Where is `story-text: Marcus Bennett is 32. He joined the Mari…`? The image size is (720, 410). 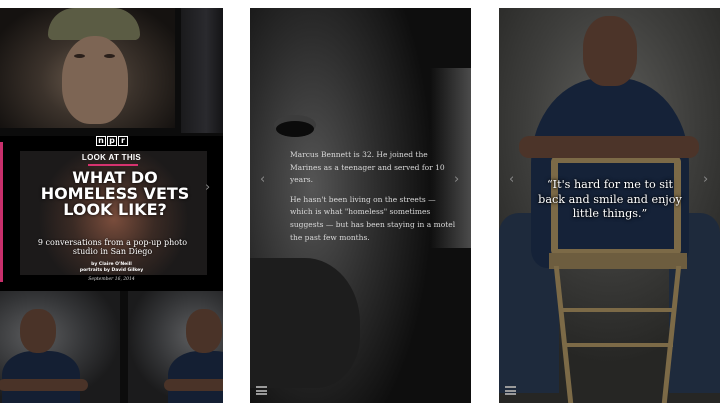
story-text: Marcus Bennett is 32. He joined the Mari… is located at coordinates (375, 200).